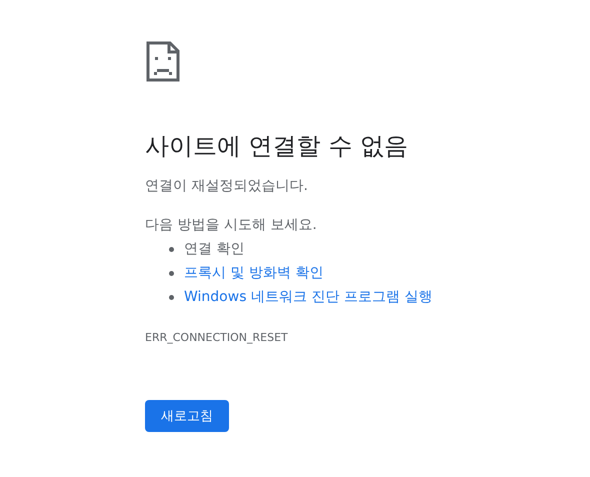  I want to click on suggestion-link: Windows 네트워크 진단 프로그램 실행, so click(308, 297).